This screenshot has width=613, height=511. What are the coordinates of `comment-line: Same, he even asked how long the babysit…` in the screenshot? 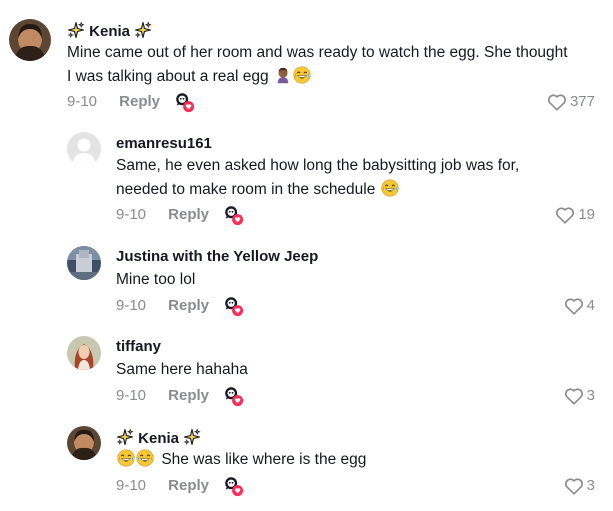 It's located at (318, 165).